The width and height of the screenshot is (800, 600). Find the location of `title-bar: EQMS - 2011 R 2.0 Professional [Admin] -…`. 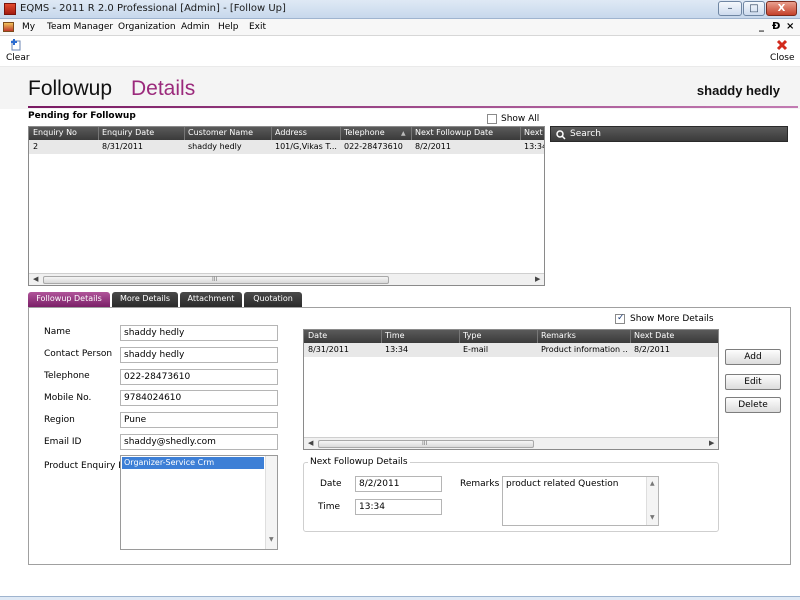

title-bar: EQMS - 2011 R 2.0 Professional [Admin] -… is located at coordinates (400, 9).